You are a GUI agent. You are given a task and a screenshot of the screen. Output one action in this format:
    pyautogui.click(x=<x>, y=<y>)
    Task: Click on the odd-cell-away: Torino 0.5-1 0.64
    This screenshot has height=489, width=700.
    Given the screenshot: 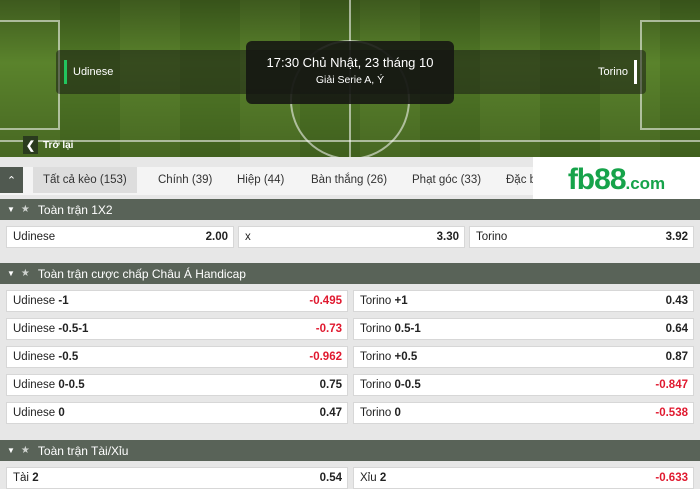 What is the action you would take?
    pyautogui.click(x=523, y=329)
    